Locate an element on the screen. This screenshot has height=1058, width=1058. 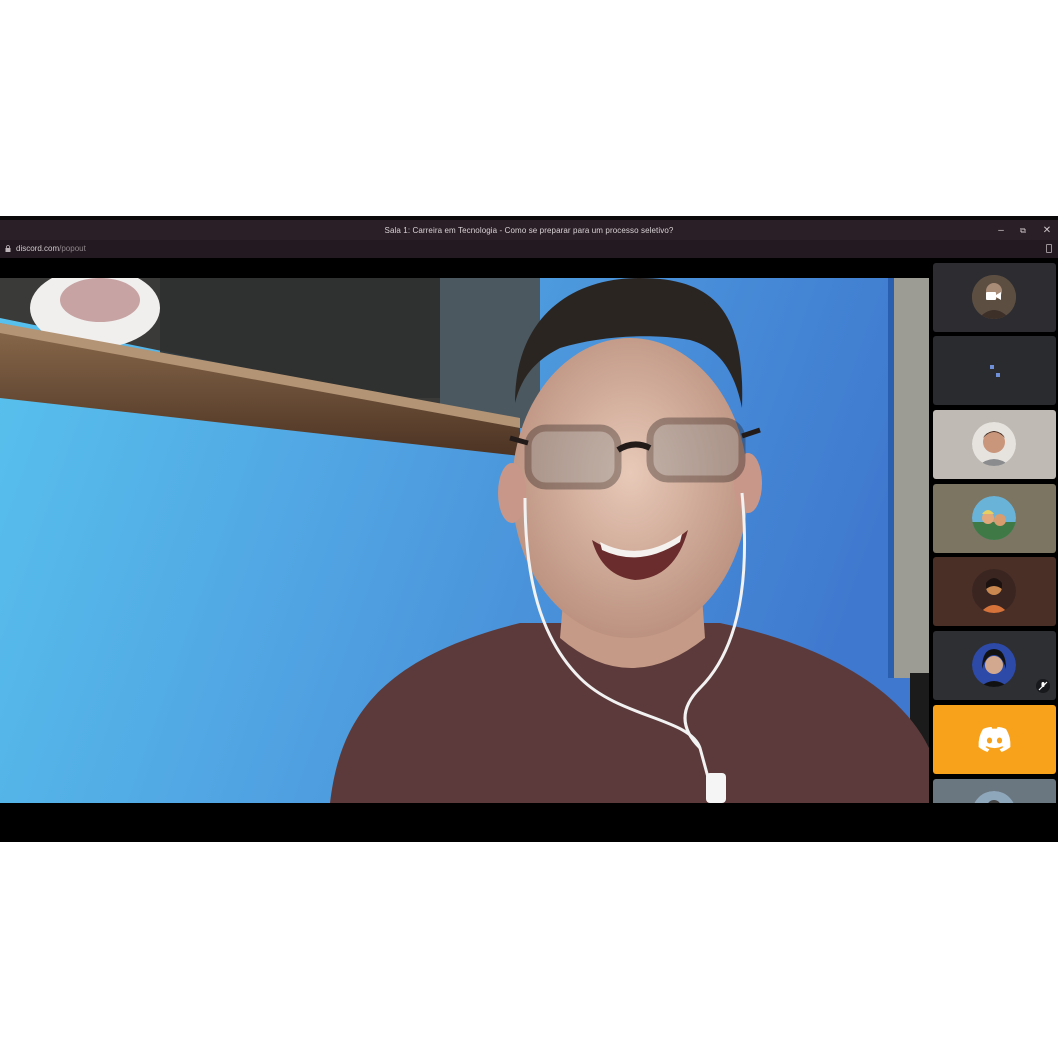
muted-mic-icon is located at coordinates (1043, 686).